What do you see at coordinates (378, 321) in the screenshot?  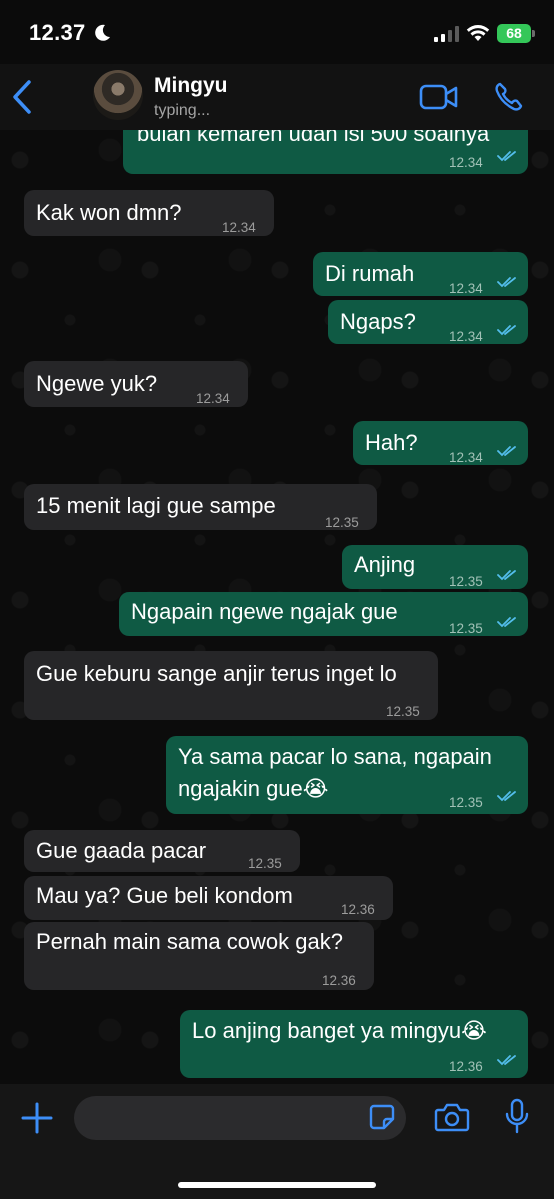 I see `message-text: Ngaps?` at bounding box center [378, 321].